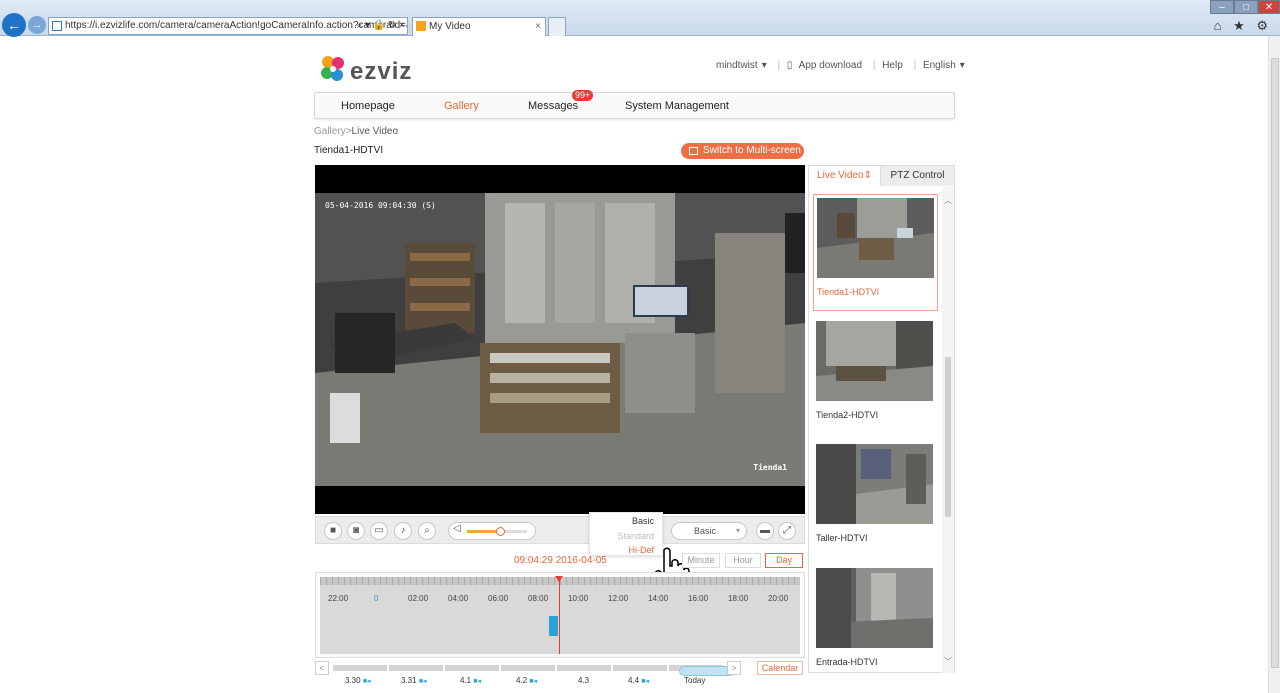 The height and width of the screenshot is (693, 1280). What do you see at coordinates (770, 467) in the screenshot?
I see `osd-camera-name: Tienda1` at bounding box center [770, 467].